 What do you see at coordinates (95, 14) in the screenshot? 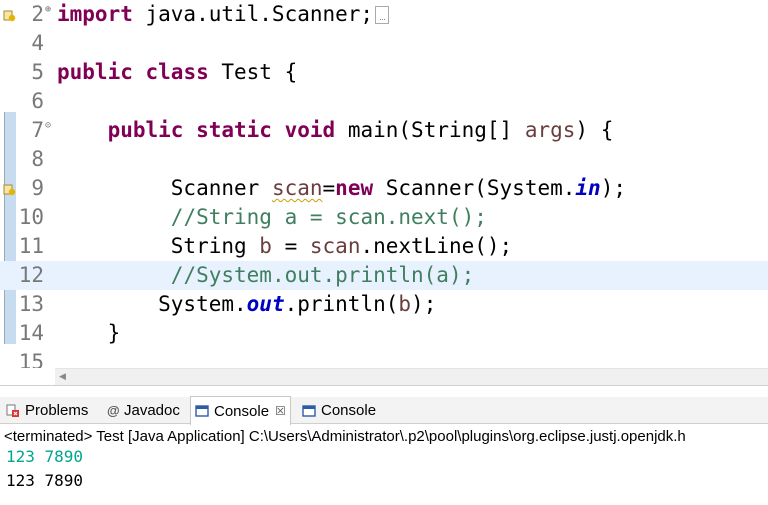
I see `code-token: import` at bounding box center [95, 14].